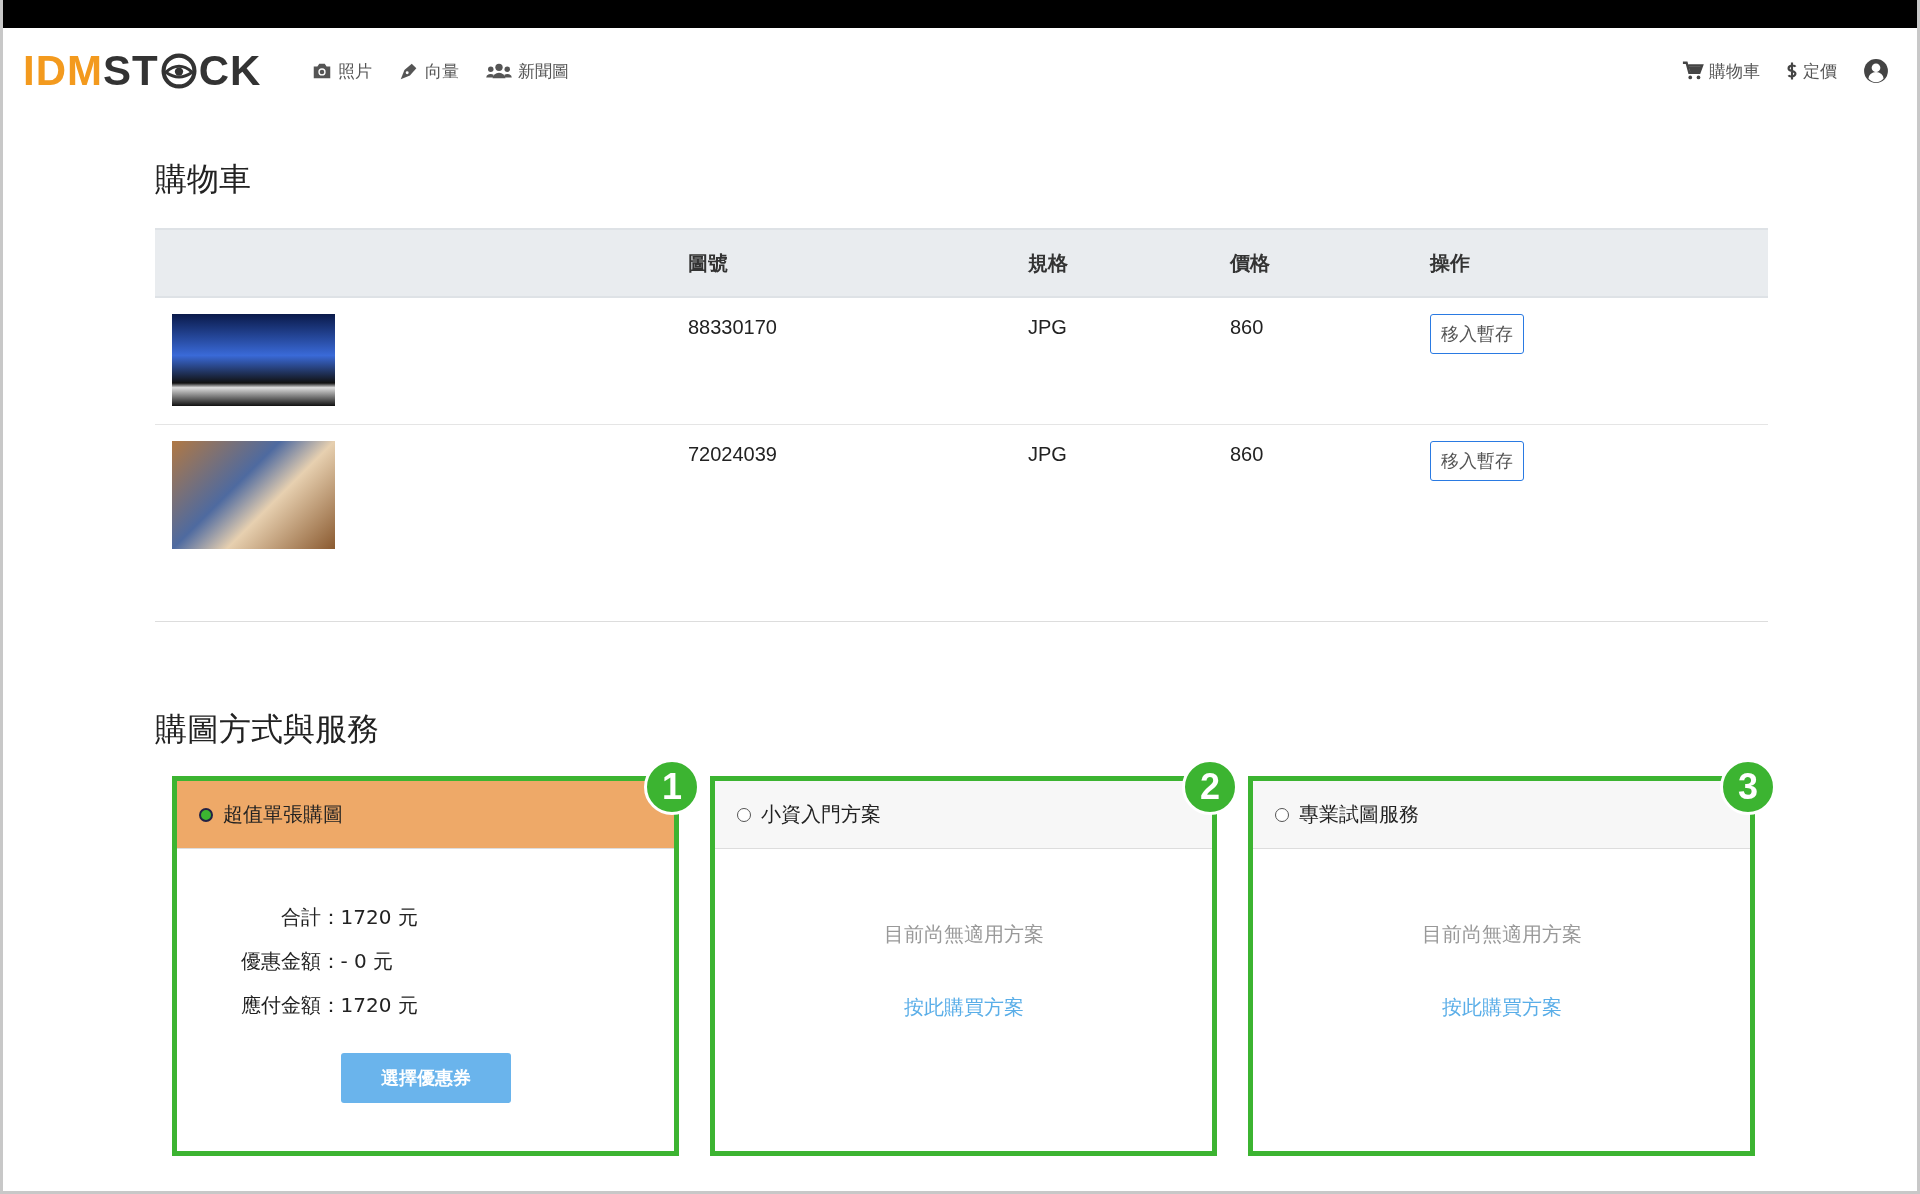 This screenshot has width=1920, height=1194. What do you see at coordinates (267, 729) in the screenshot?
I see `section-title: 購圖方式與服務` at bounding box center [267, 729].